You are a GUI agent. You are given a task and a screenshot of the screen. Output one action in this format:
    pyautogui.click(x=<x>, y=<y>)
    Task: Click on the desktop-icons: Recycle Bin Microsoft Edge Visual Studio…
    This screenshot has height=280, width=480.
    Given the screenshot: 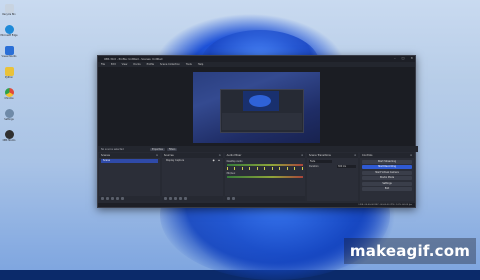 What is the action you would take?
    pyautogui.click(x=9, y=77)
    